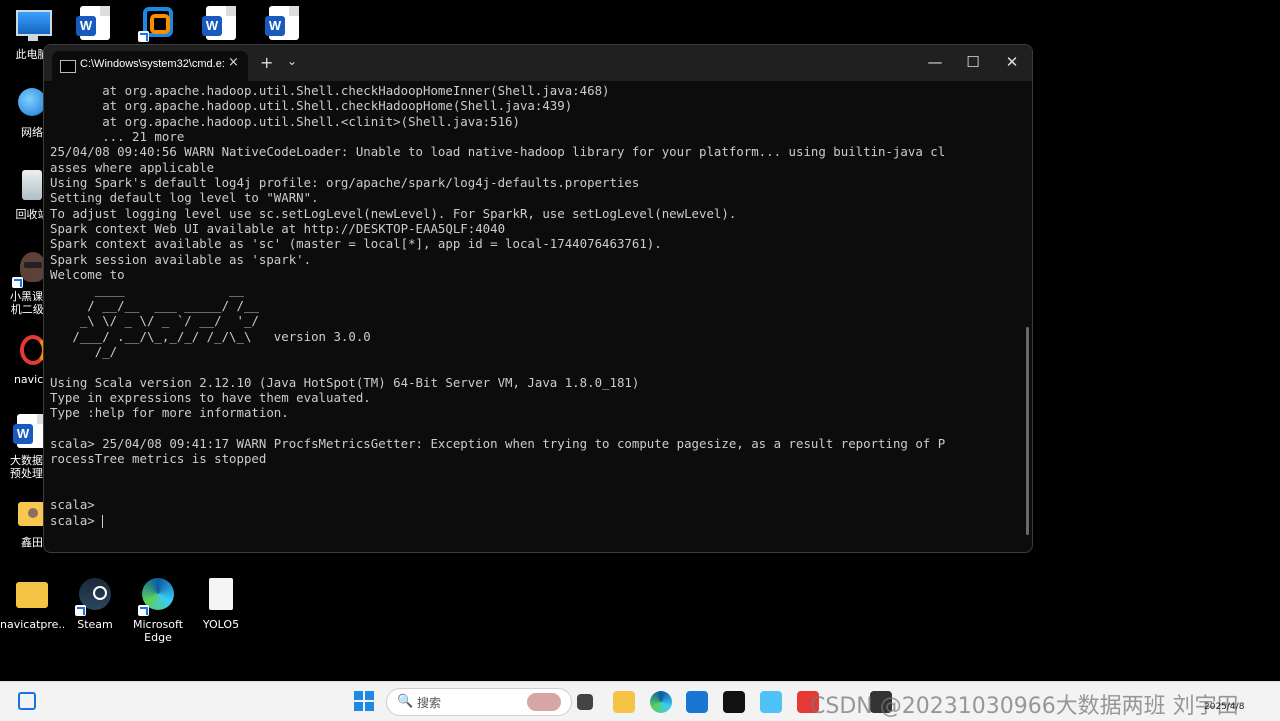 The width and height of the screenshot is (1280, 721). I want to click on edge-icon, so click(157, 597).